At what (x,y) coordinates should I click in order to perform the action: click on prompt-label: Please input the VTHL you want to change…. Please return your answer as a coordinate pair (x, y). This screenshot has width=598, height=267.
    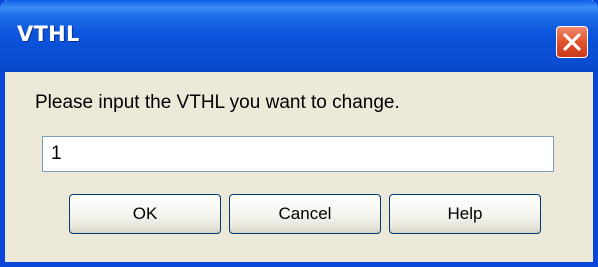
    Looking at the image, I should click on (217, 102).